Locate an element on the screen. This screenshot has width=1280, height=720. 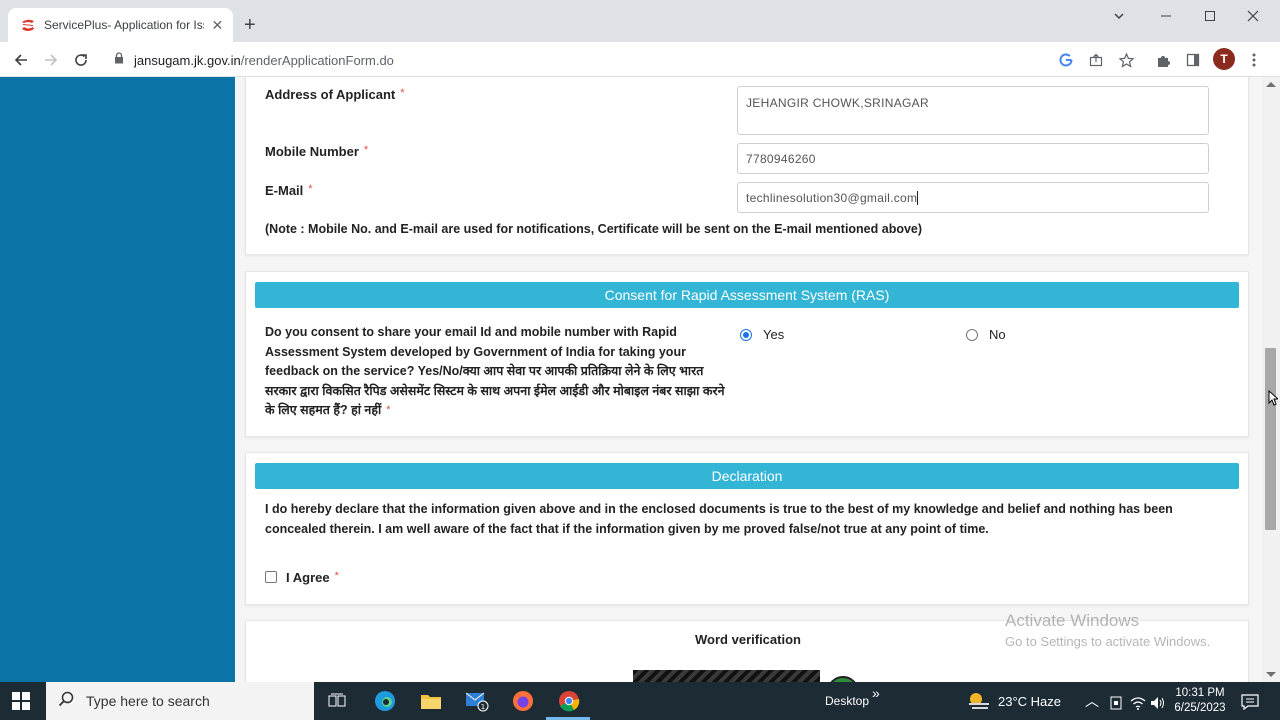
agree-checkbox is located at coordinates (271, 577).